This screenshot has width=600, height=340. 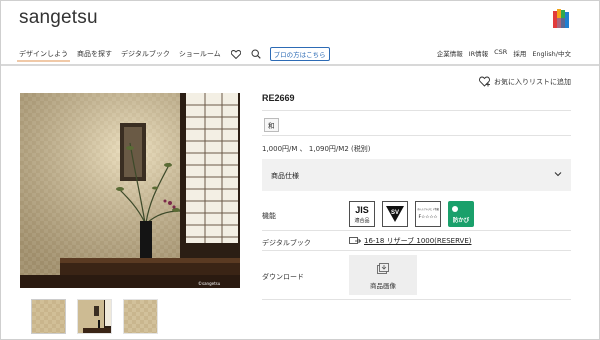 What do you see at coordinates (418, 241) in the screenshot?
I see `digital-book-link-text: 16-18 リザーブ 1000(RESERVE)` at bounding box center [418, 241].